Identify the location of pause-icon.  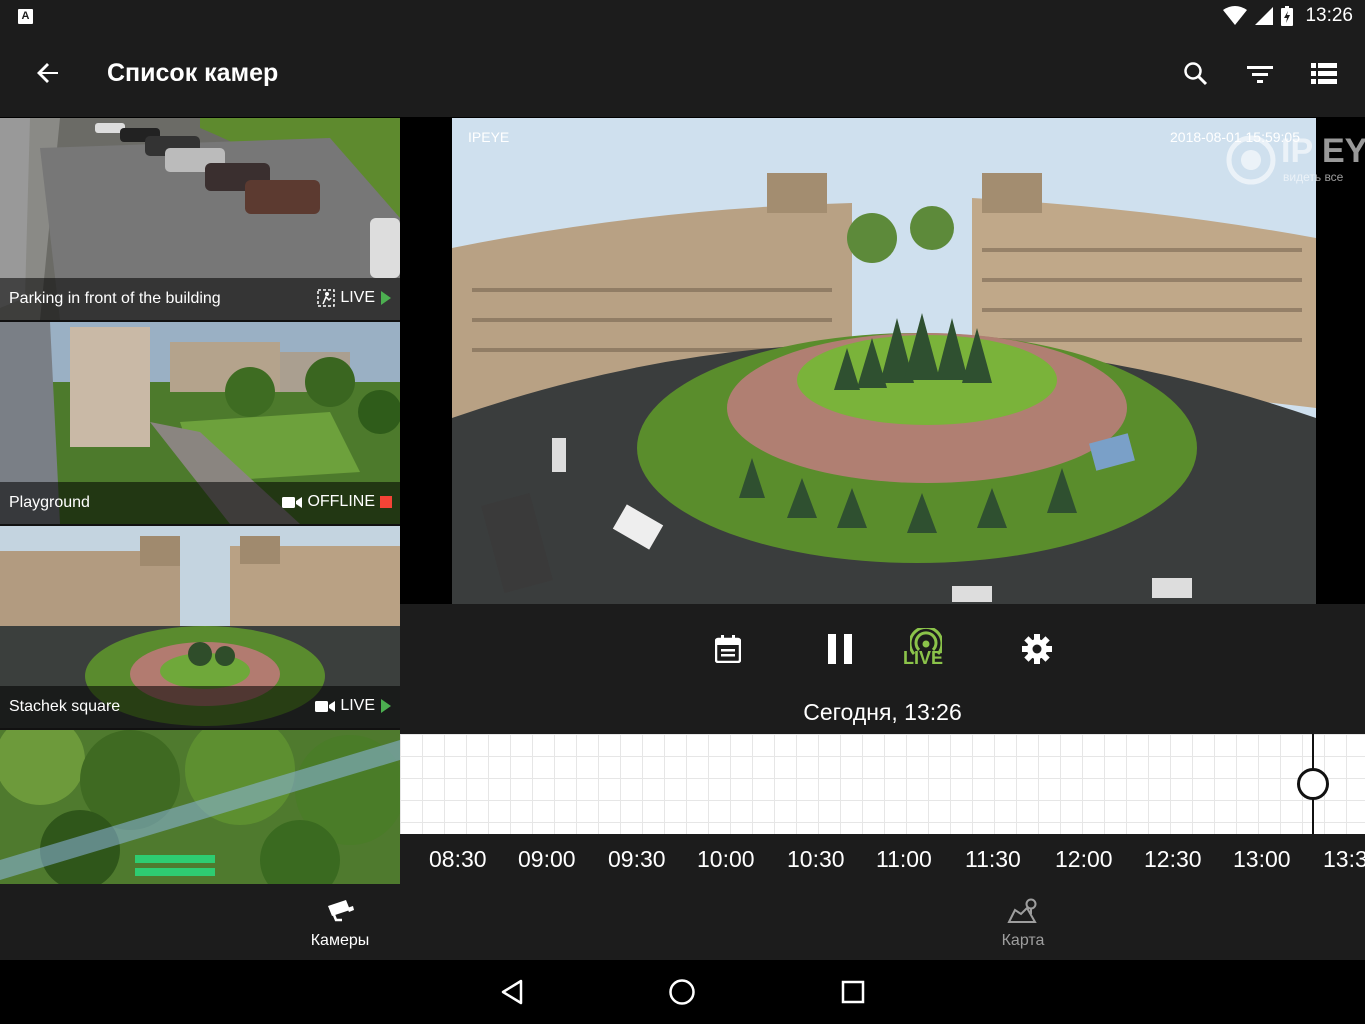
(840, 649).